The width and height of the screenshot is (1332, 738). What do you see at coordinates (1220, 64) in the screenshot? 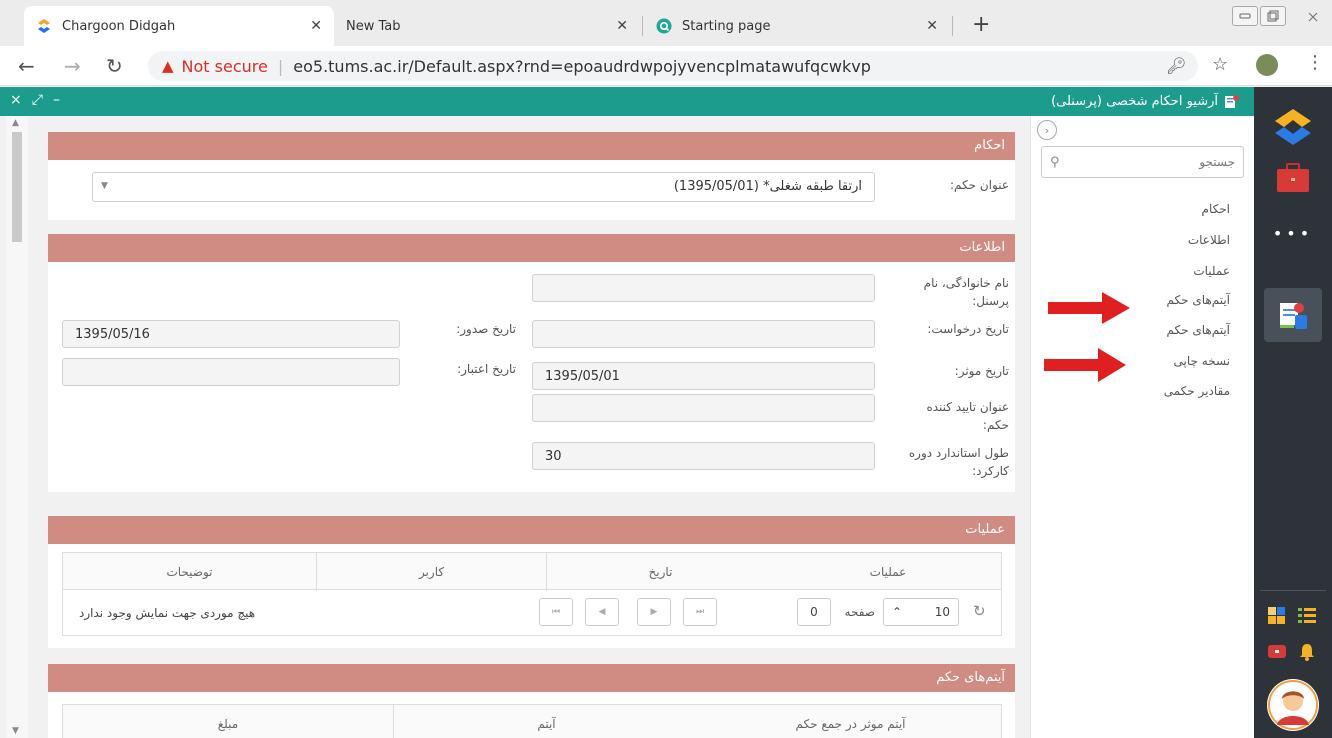
I see `bookmark-star-icon: ☆` at bounding box center [1220, 64].